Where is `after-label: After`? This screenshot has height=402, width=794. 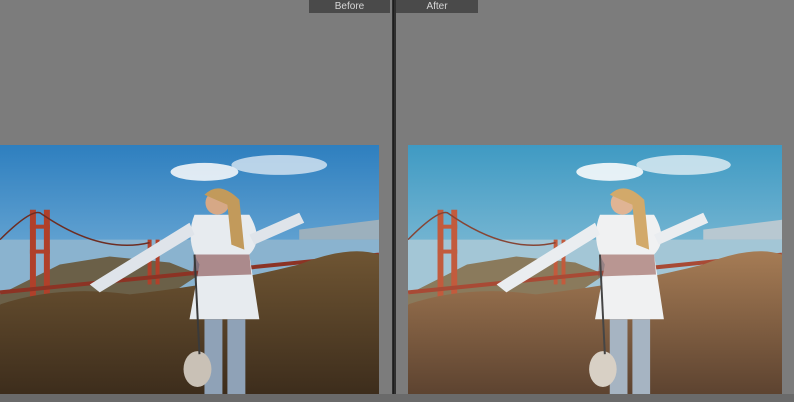 after-label: After is located at coordinates (437, 6).